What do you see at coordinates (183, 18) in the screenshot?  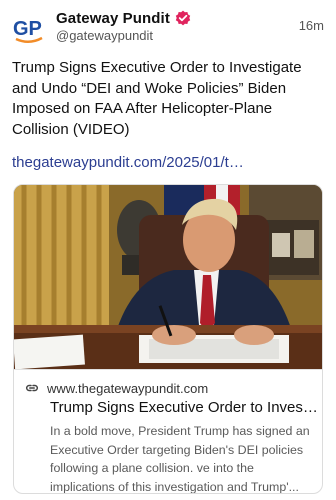 I see `verified-badge-icon` at bounding box center [183, 18].